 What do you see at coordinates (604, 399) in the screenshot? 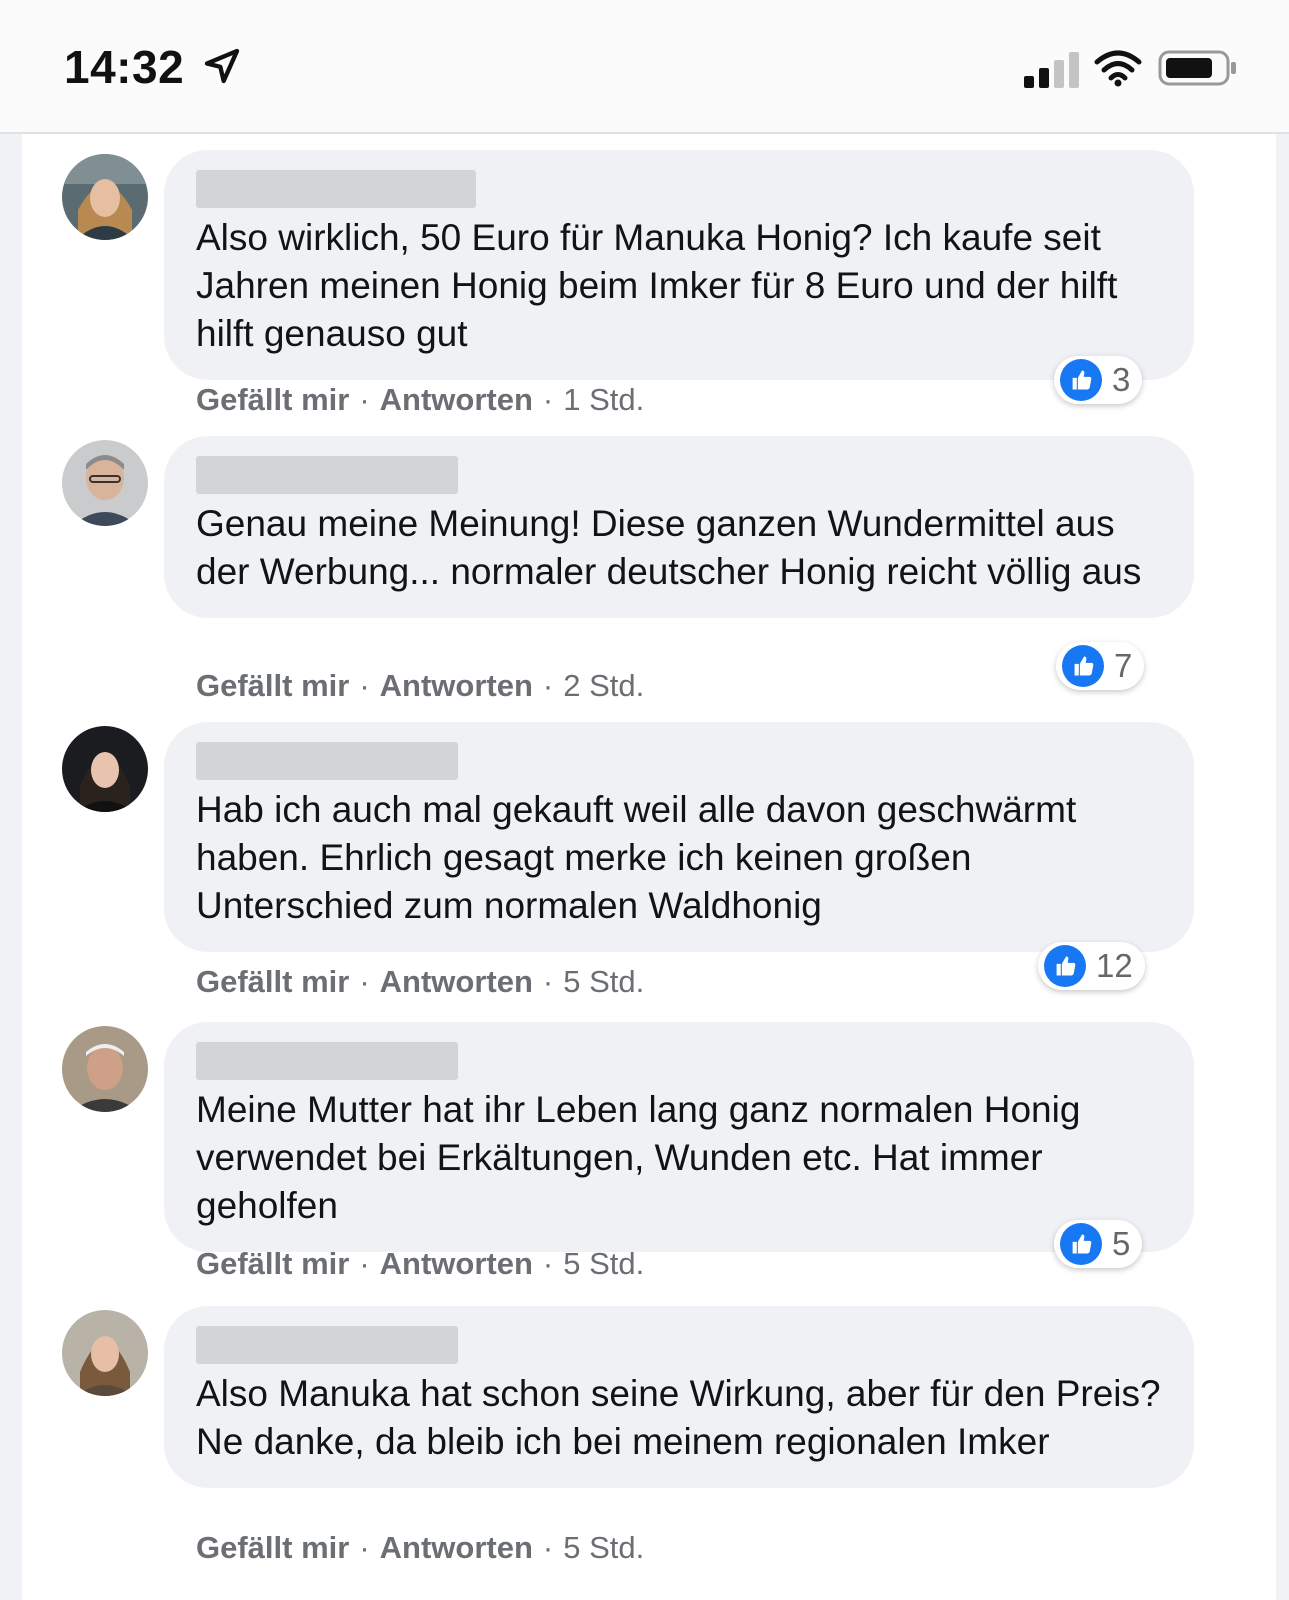
I see `comment-timestamp: 1 Std.` at bounding box center [604, 399].